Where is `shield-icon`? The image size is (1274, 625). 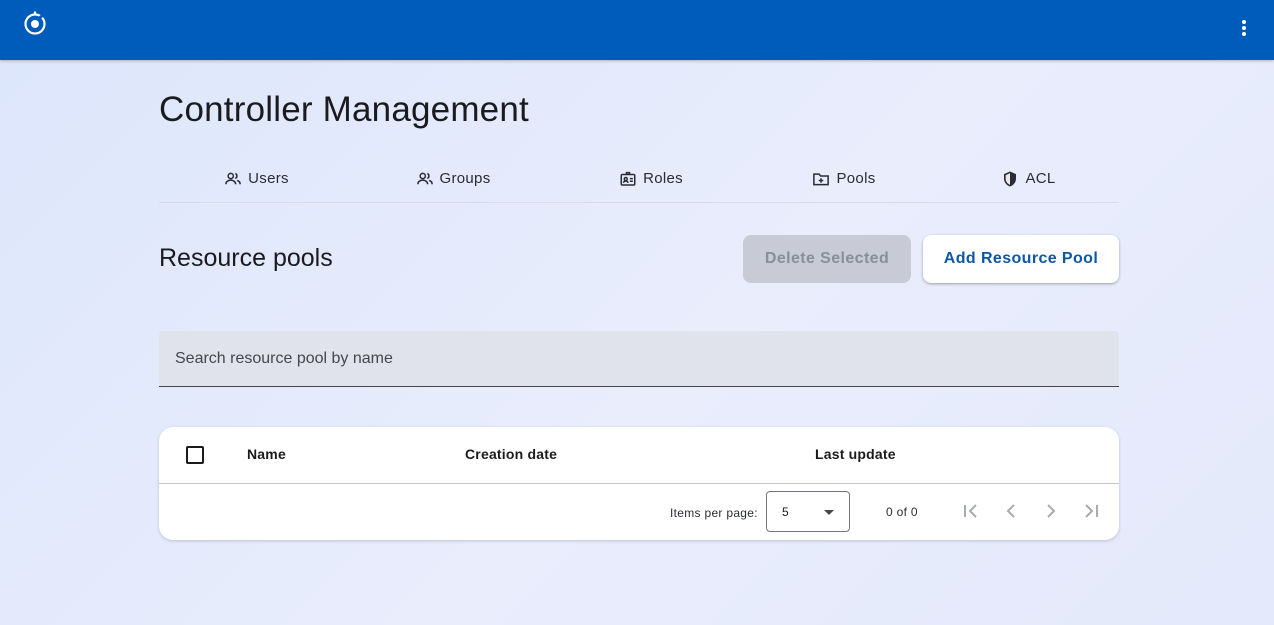
shield-icon is located at coordinates (1010, 178).